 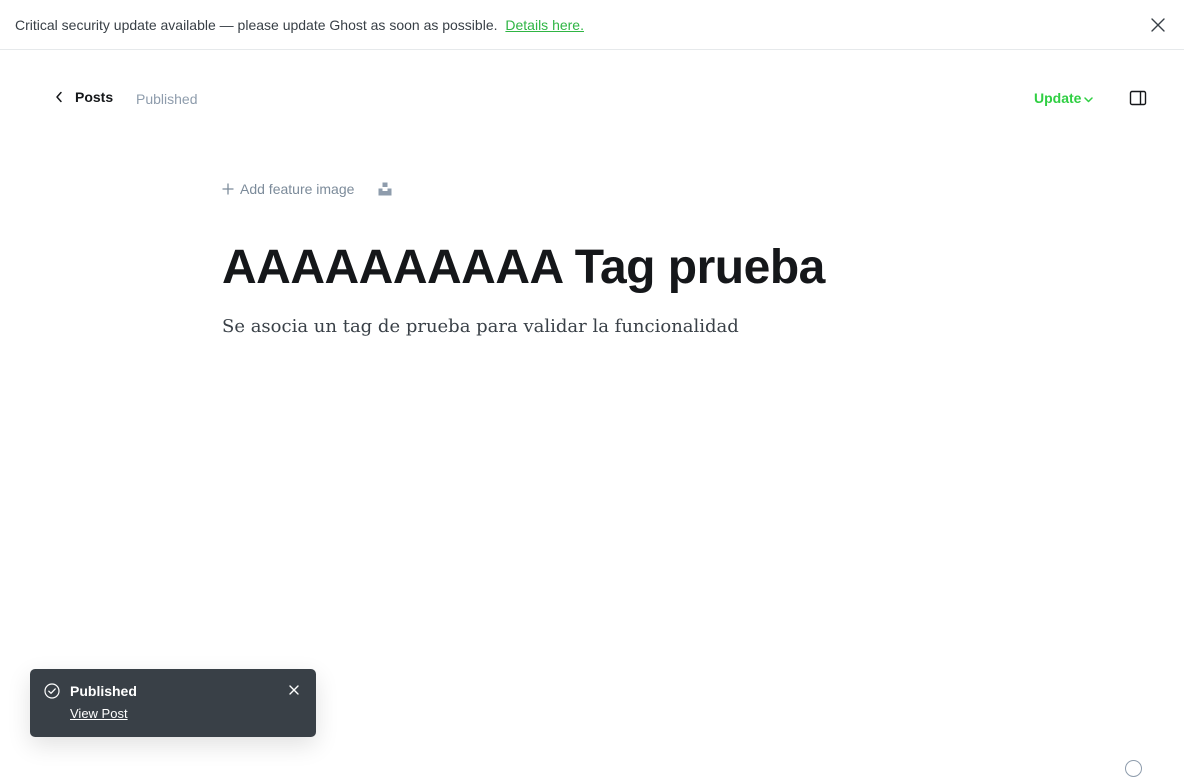 I want to click on chevron-down-icon, so click(x=1089, y=99).